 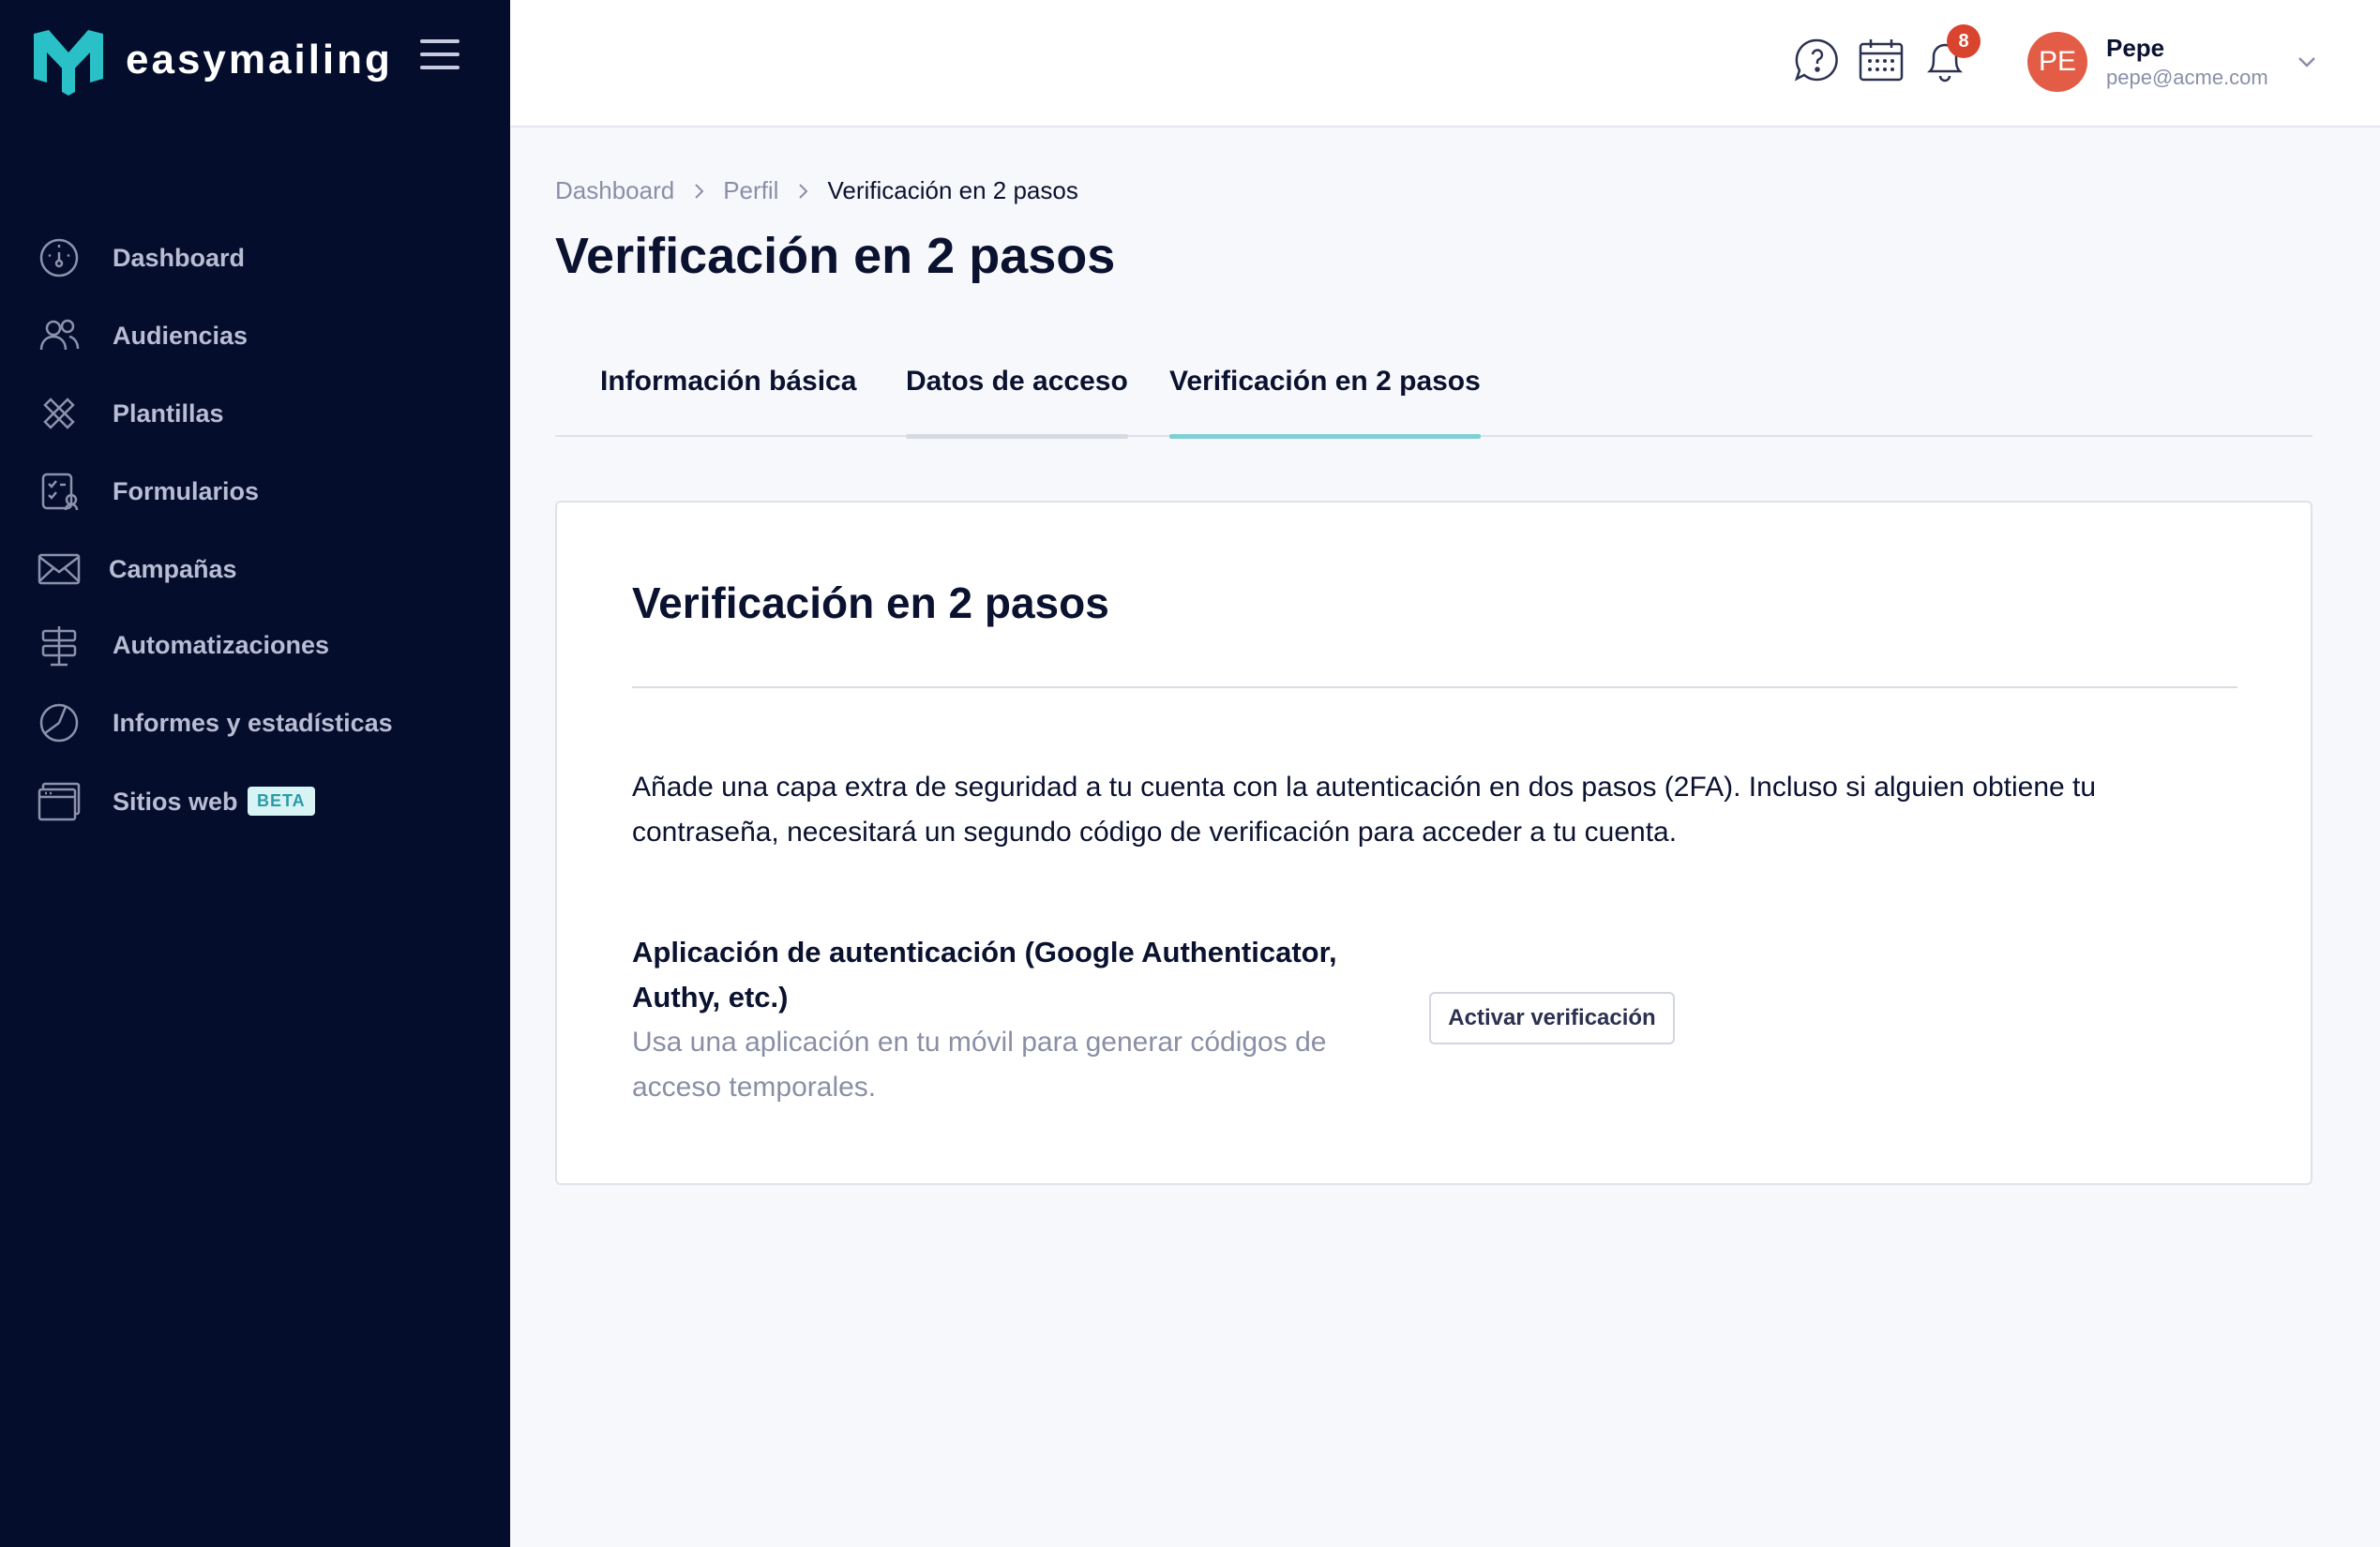 I want to click on breadcrumb-dashboard: Dashboard, so click(x=614, y=190).